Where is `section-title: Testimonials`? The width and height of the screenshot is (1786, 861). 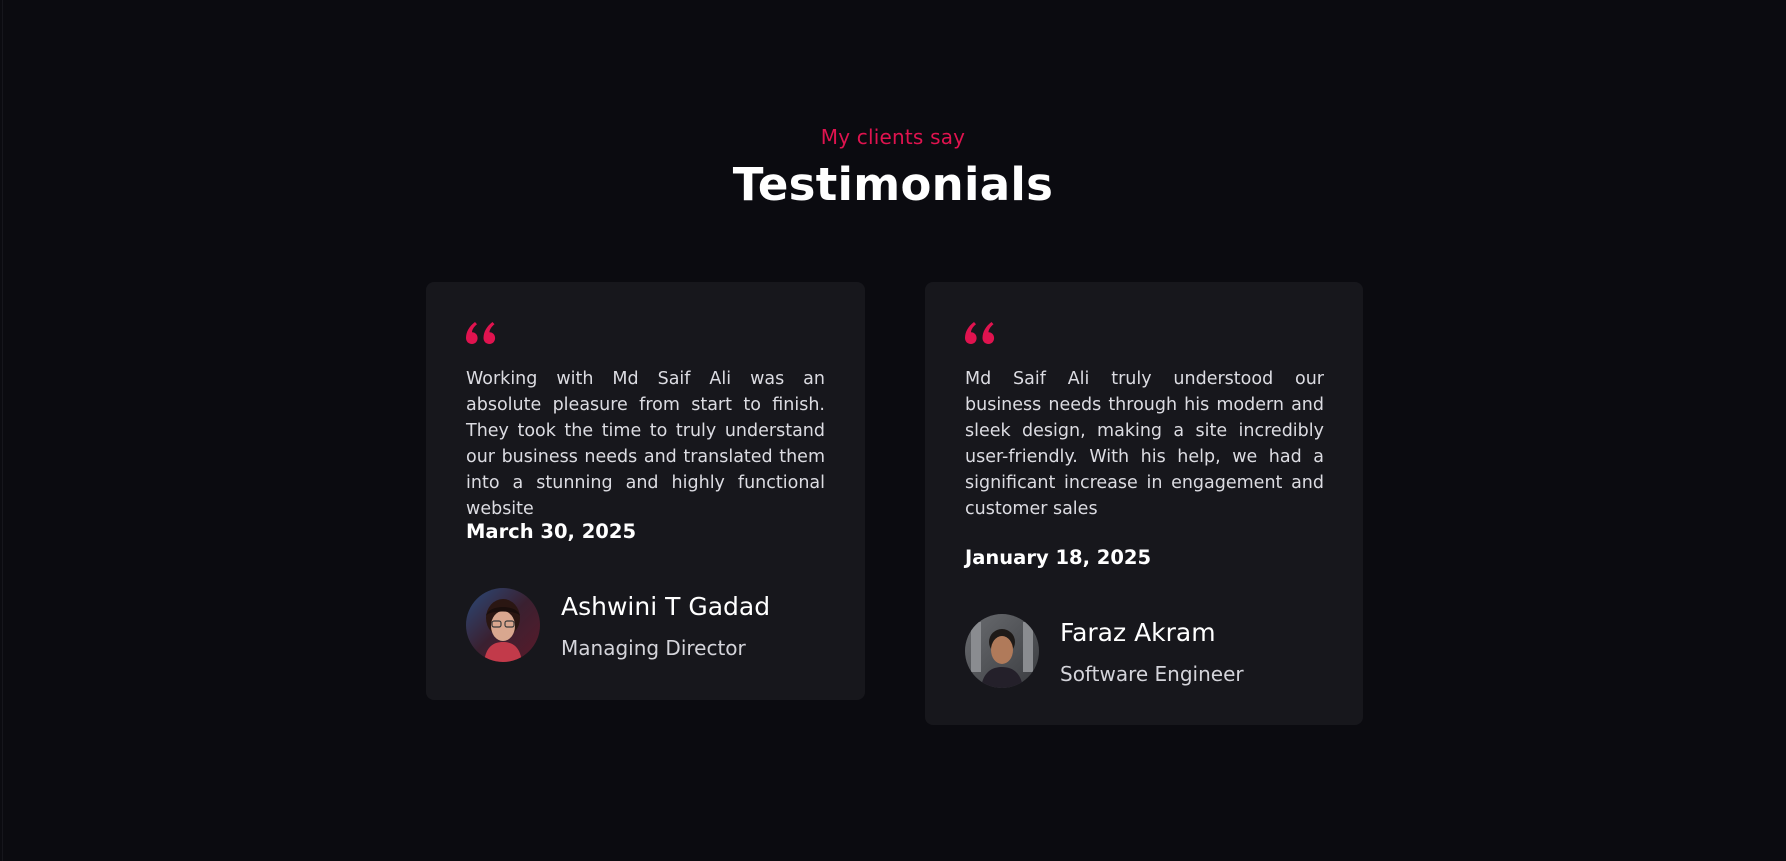 section-title: Testimonials is located at coordinates (893, 184).